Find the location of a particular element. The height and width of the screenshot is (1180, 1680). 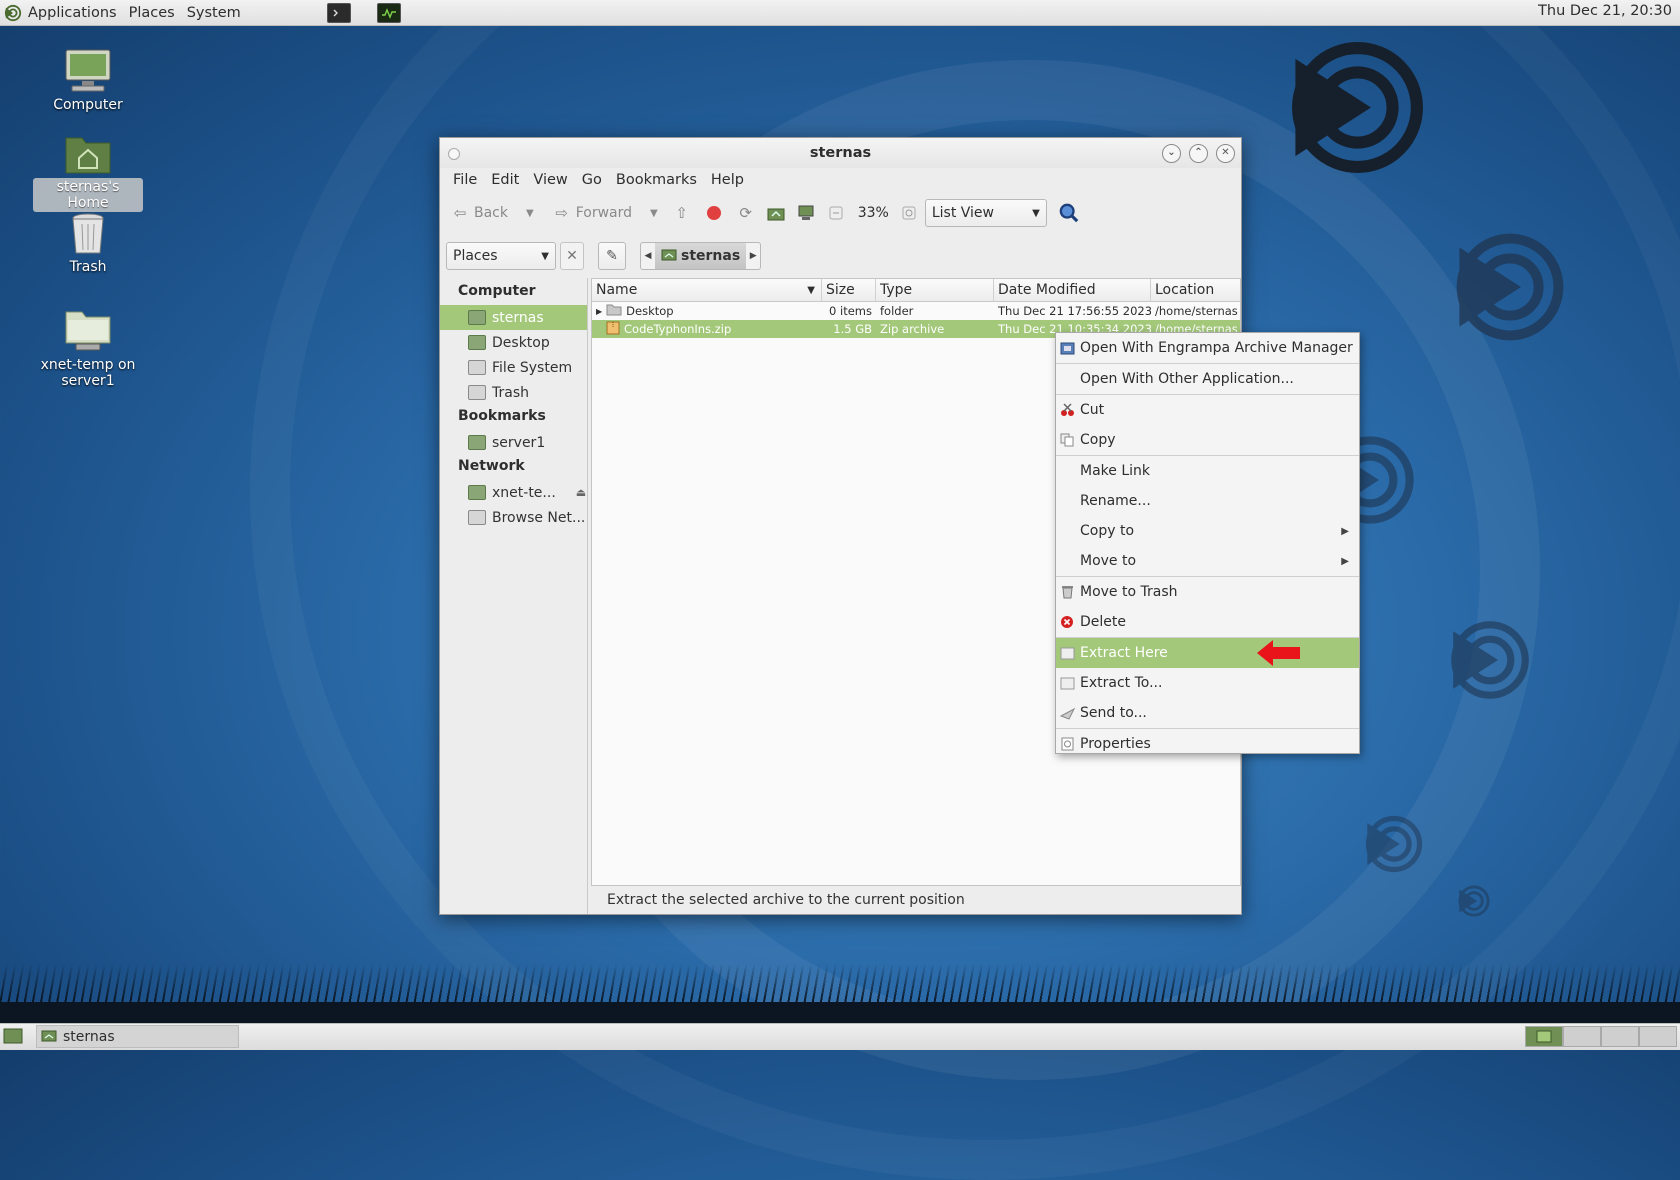

zoom-out-icon is located at coordinates (836, 213).